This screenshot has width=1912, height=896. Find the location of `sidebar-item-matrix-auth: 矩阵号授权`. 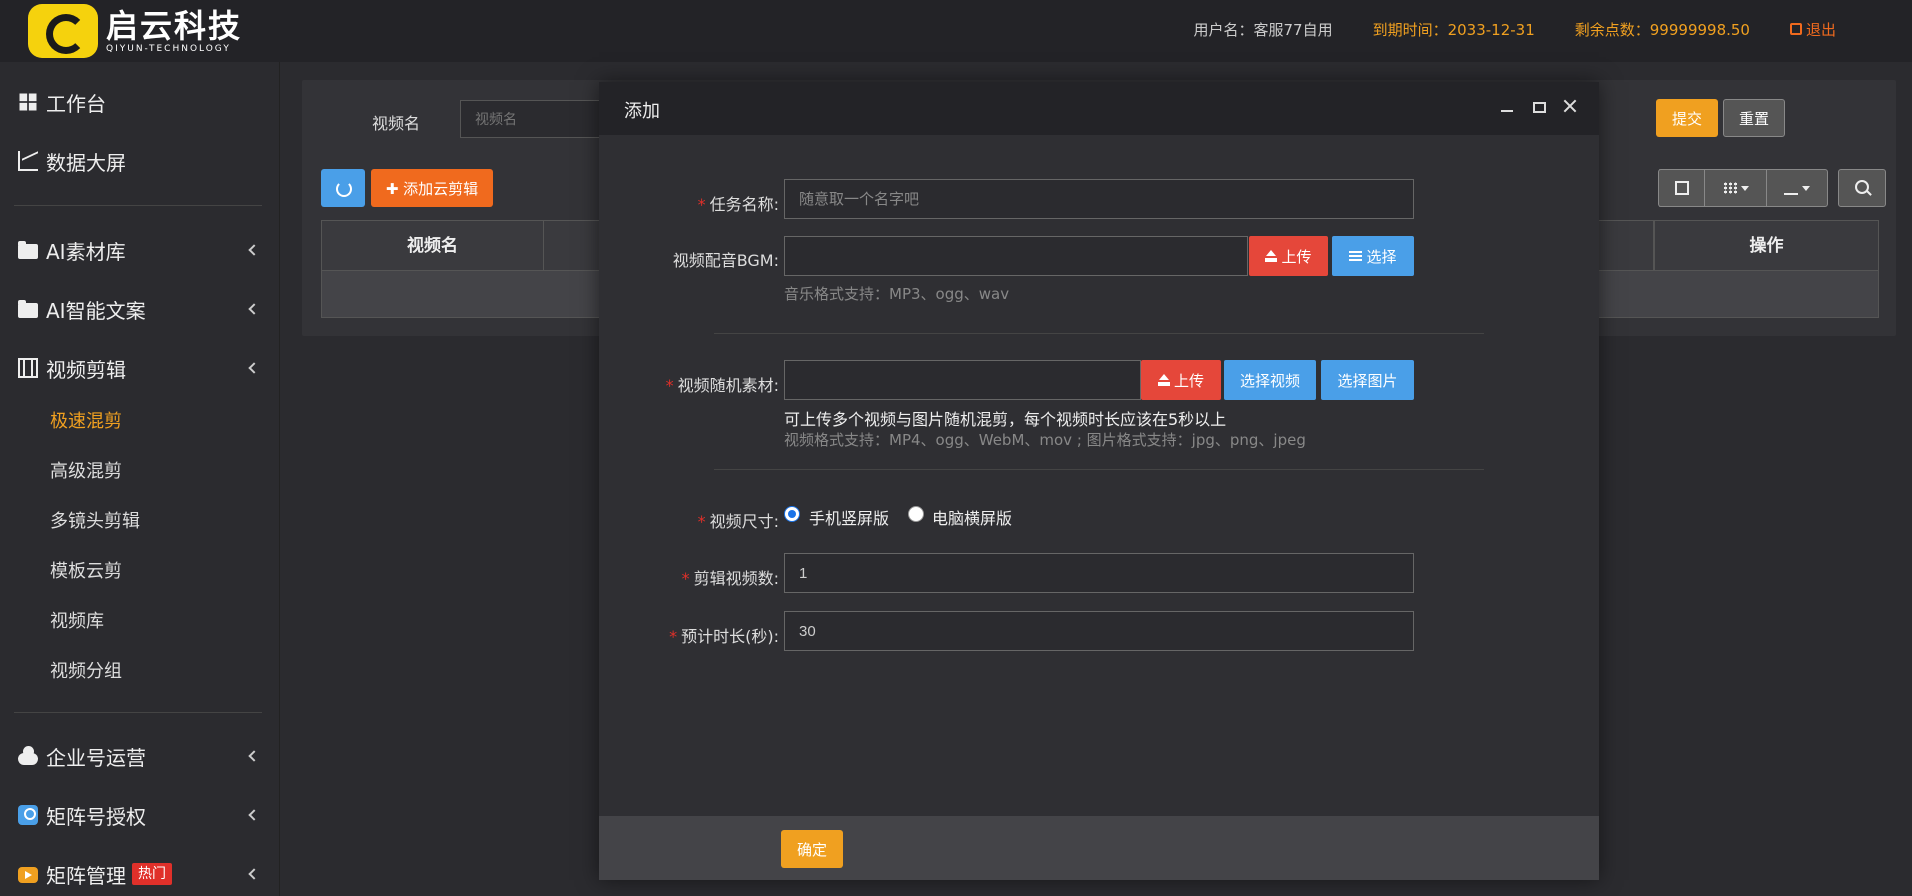

sidebar-item-matrix-auth: 矩阵号授权 is located at coordinates (140, 815).